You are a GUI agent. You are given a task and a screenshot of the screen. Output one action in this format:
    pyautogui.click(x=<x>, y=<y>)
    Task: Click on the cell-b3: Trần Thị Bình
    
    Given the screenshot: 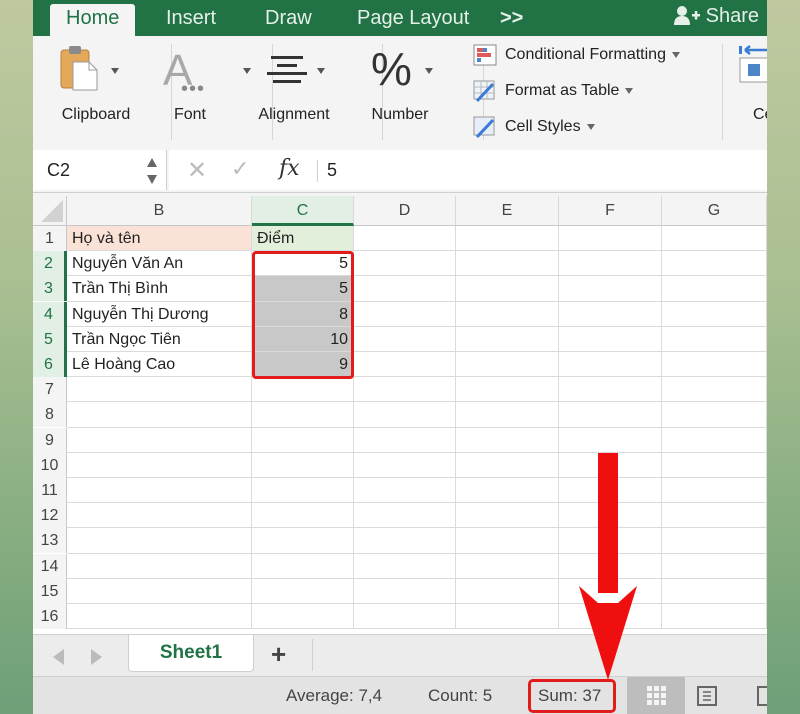 What is the action you would take?
    pyautogui.click(x=159, y=289)
    